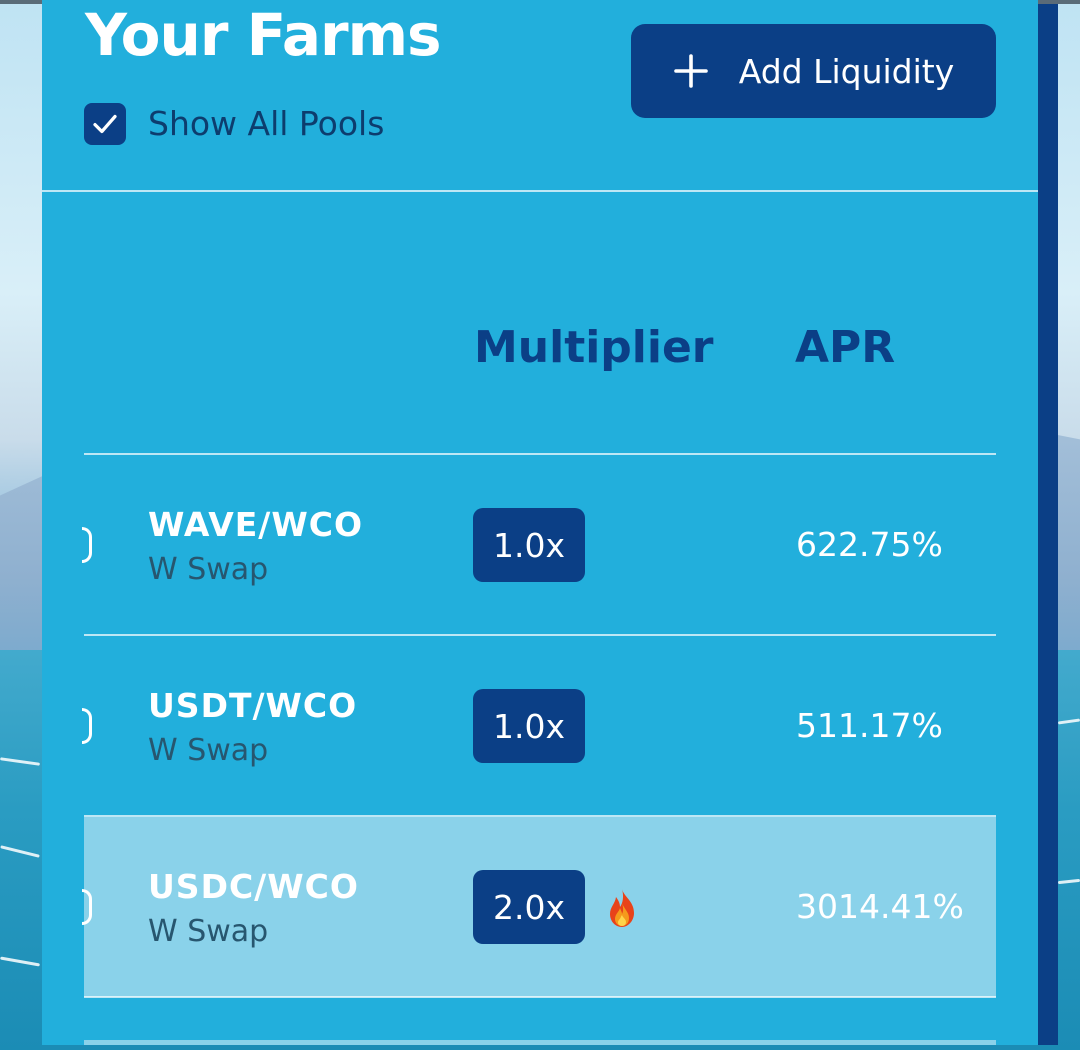  I want to click on table-row: WAVE/WCO W Swap 1.0x 622.75%, so click(539, 545).